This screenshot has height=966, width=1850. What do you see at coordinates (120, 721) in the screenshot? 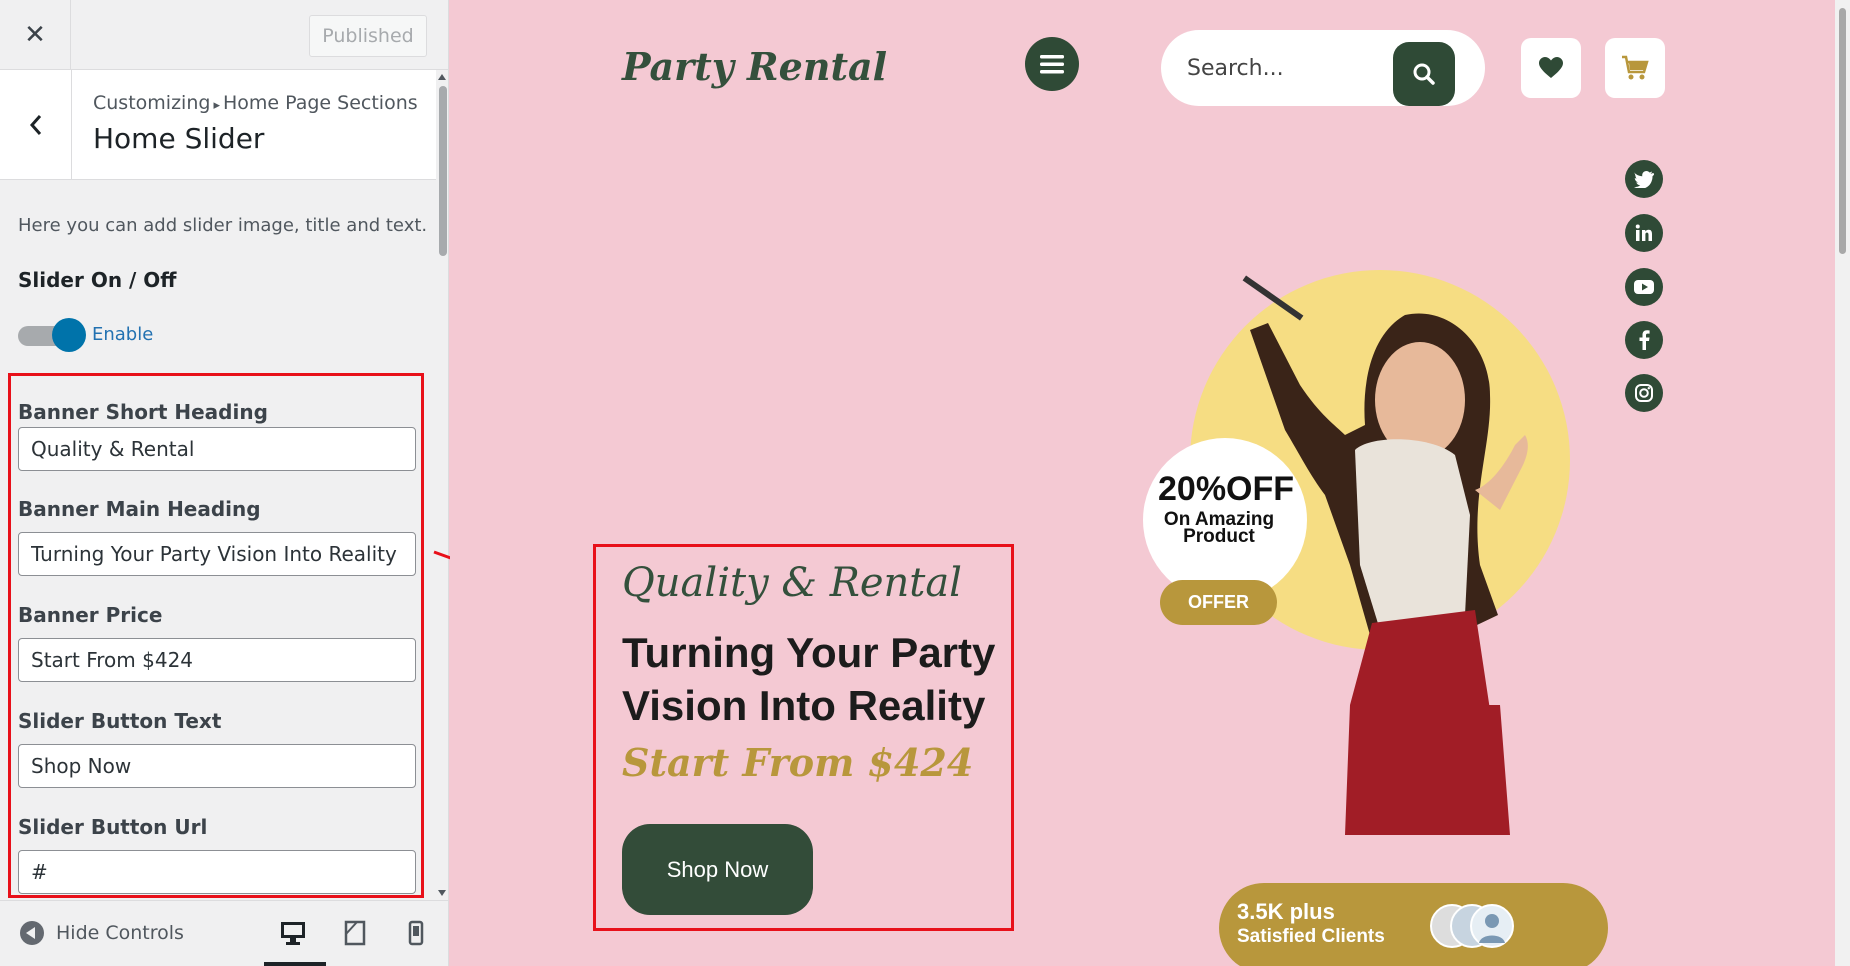
I see `slider-button-text-label: Slider Button Text` at bounding box center [120, 721].